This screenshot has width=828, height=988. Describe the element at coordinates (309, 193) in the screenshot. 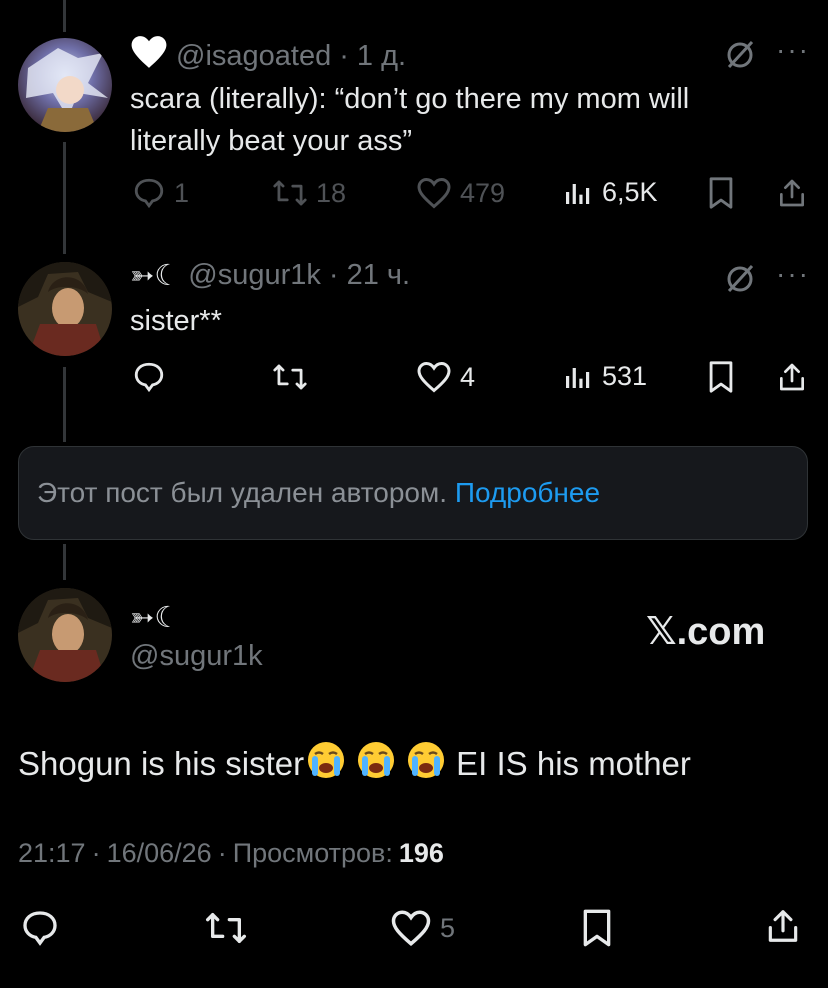

I see `repost-button: 18` at that location.